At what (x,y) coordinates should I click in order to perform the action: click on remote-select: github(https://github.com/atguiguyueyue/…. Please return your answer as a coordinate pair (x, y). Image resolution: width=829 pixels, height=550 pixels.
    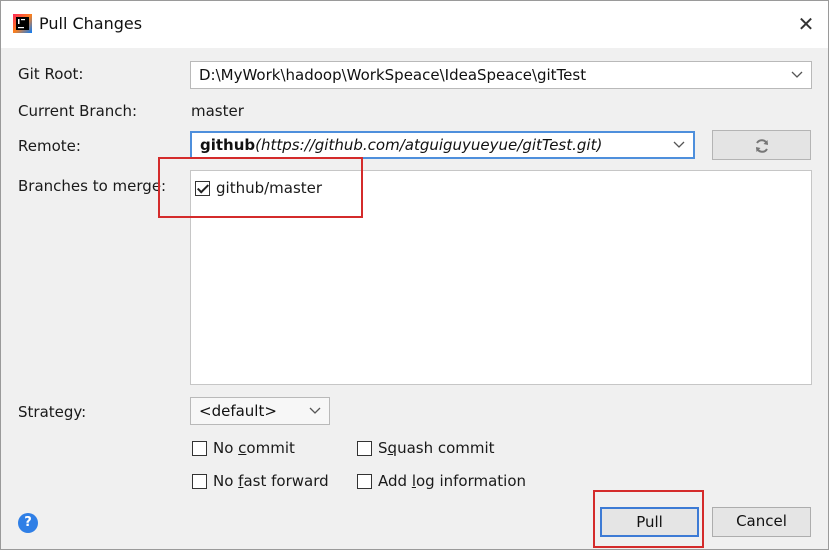
    Looking at the image, I should click on (442, 145).